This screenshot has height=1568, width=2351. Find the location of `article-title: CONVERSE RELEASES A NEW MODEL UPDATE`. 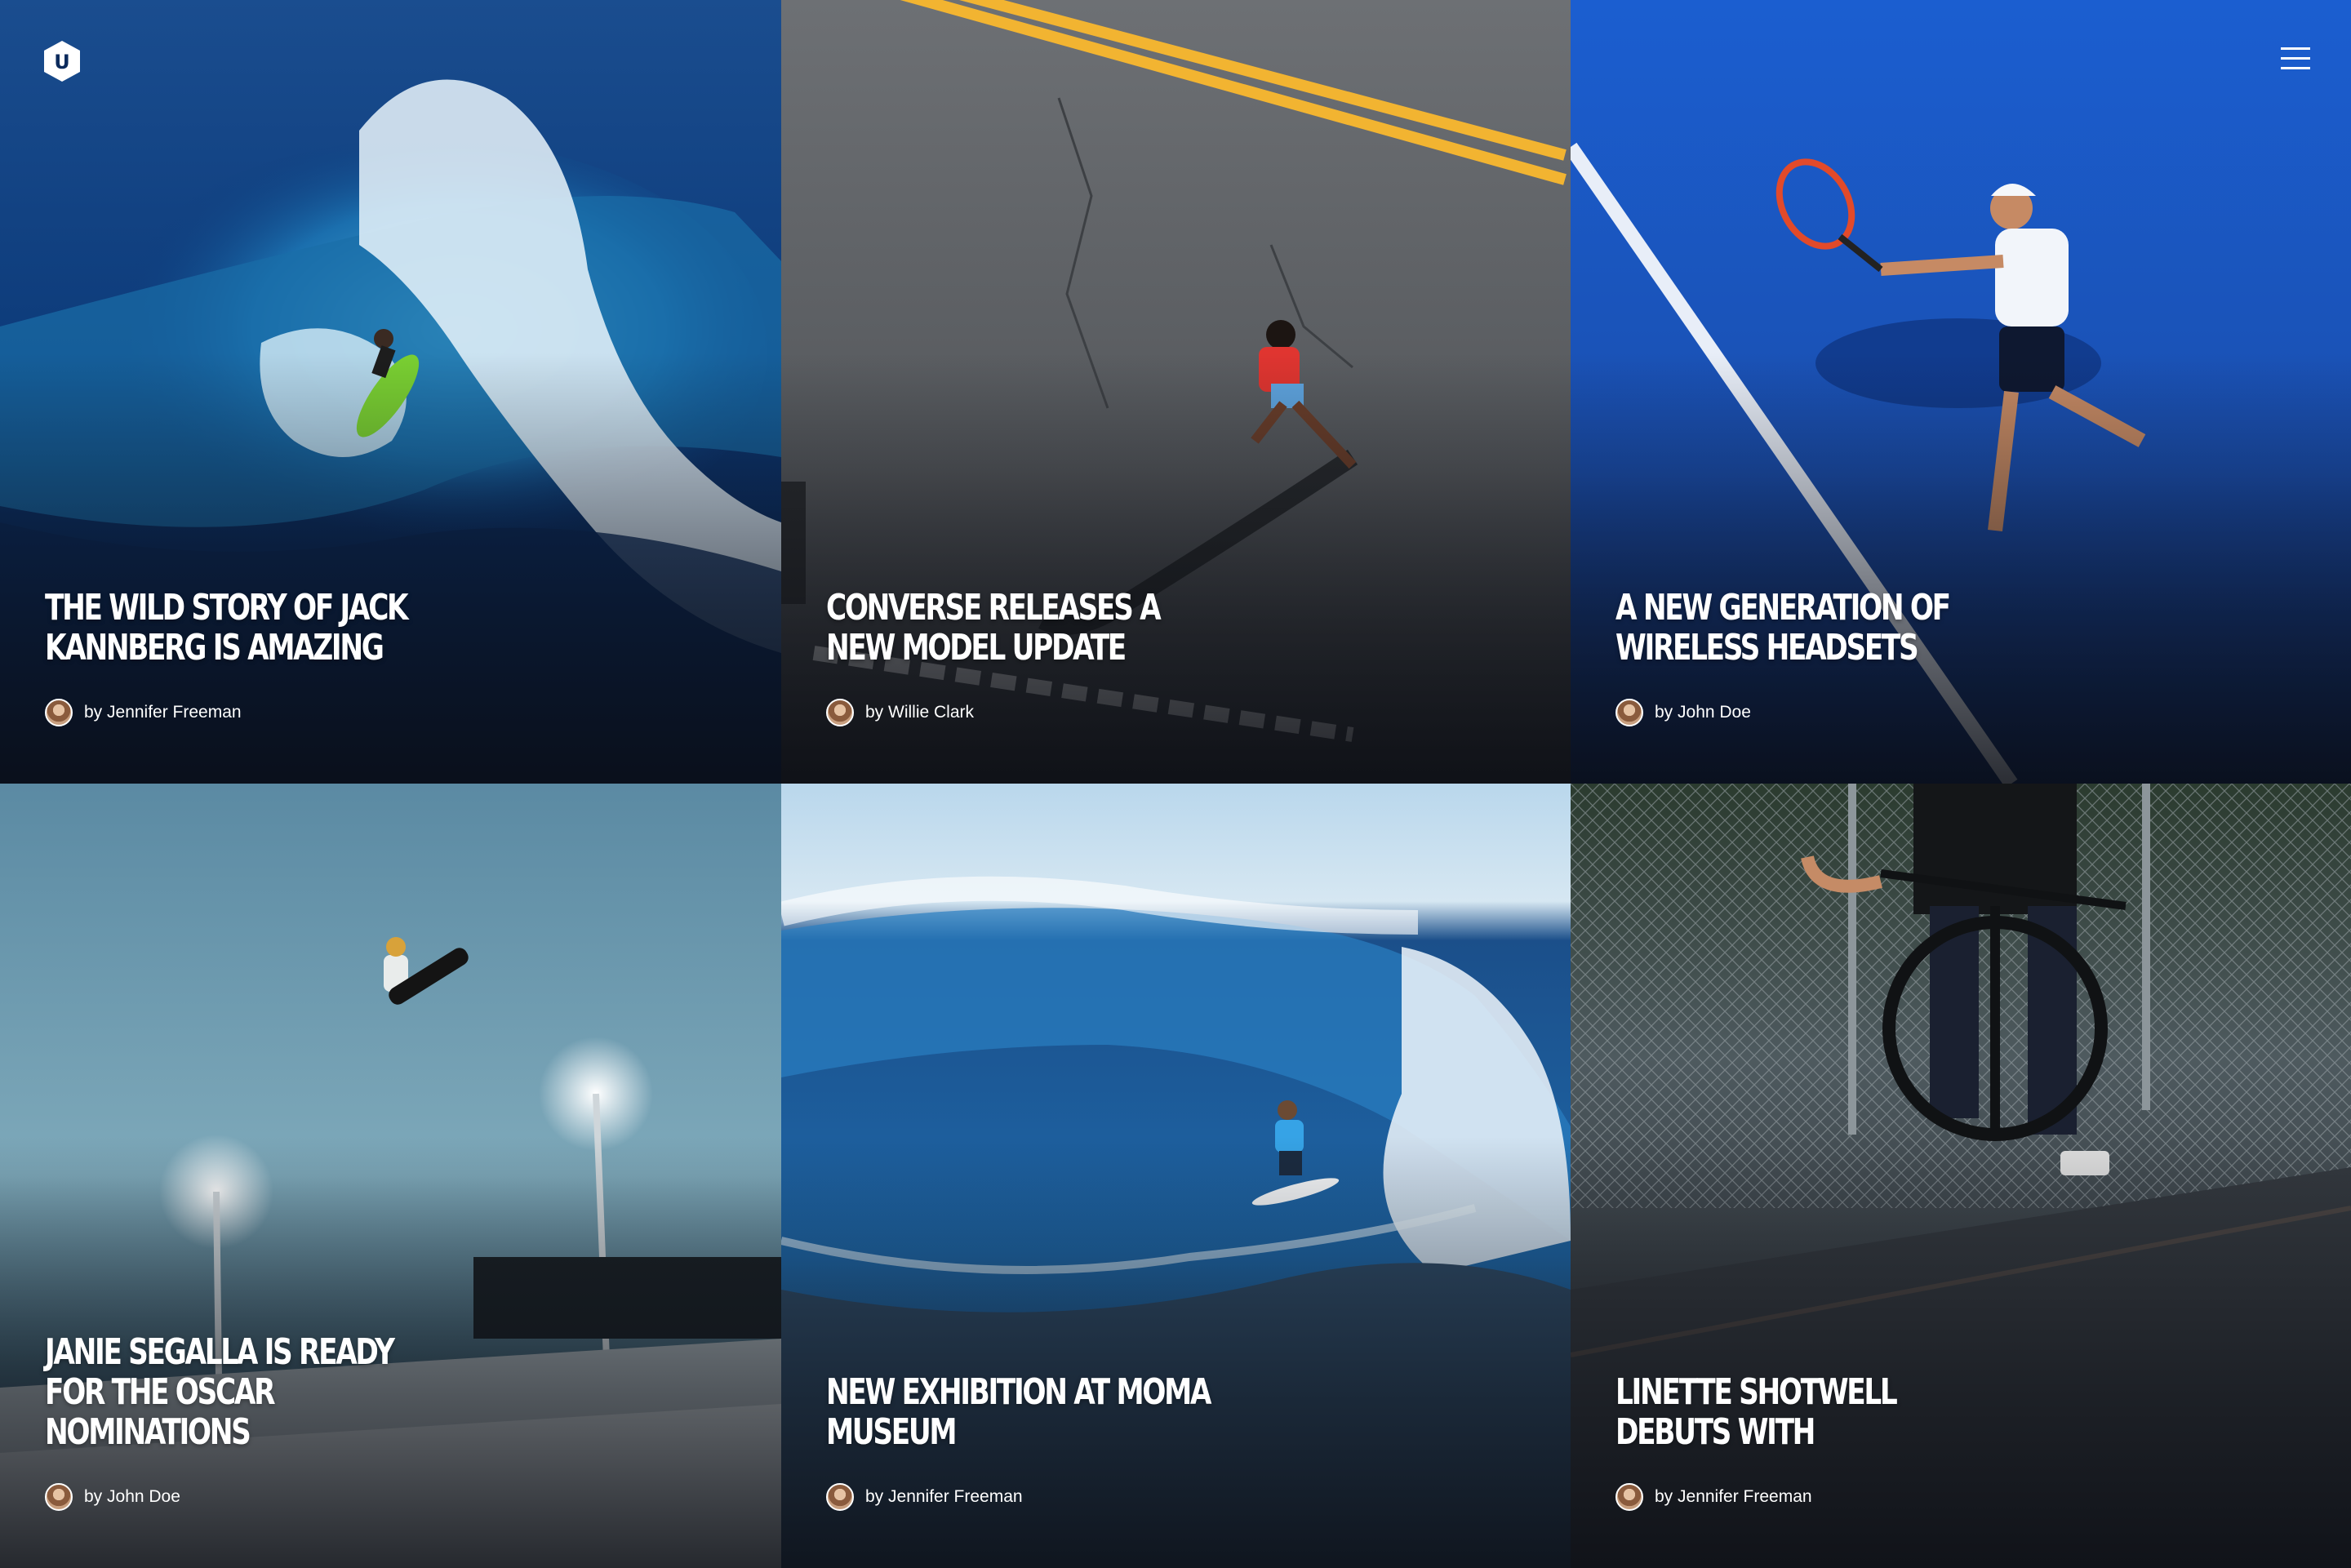

article-title: CONVERSE RELEASES A NEW MODEL UPDATE is located at coordinates (1023, 628).